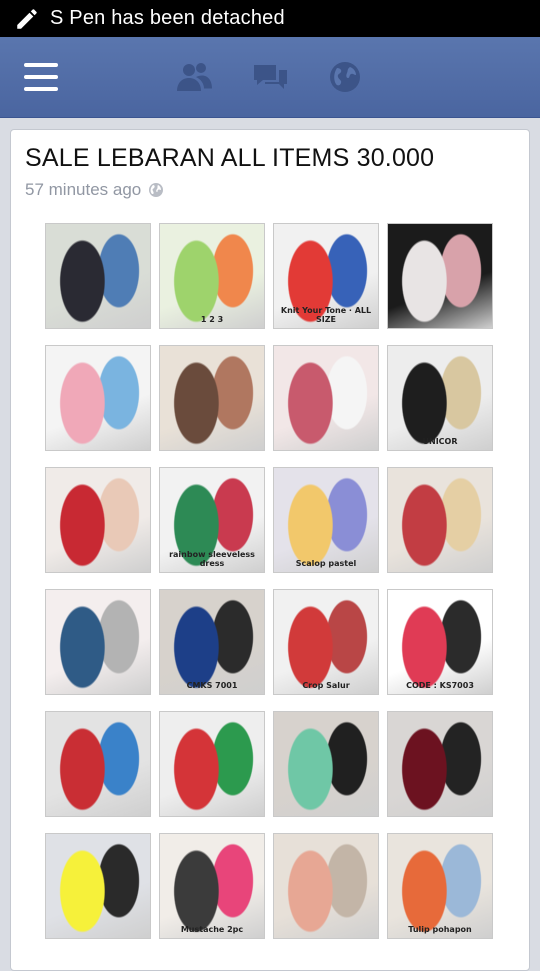 This screenshot has height=971, width=540. Describe the element at coordinates (27, 18) in the screenshot. I see `pen-icon` at that location.